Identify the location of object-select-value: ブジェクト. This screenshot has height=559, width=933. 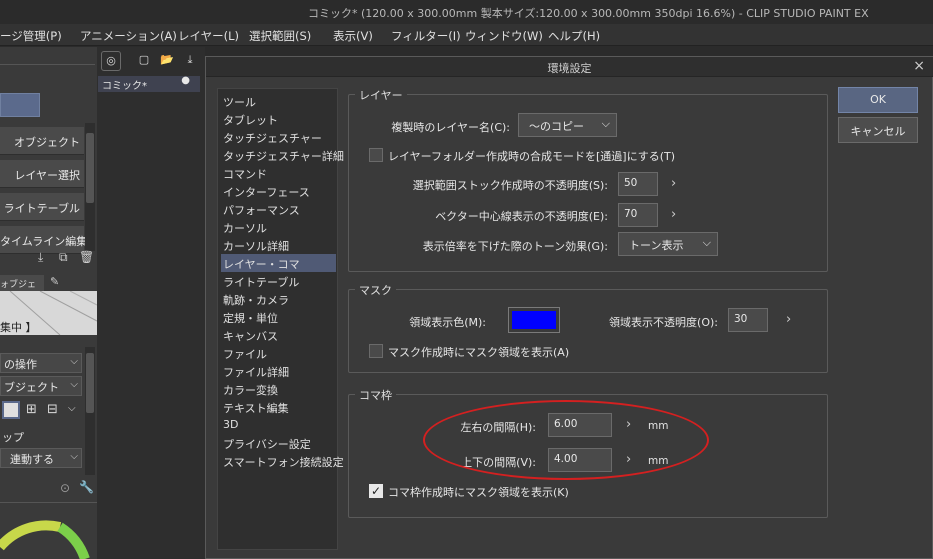
(31, 387).